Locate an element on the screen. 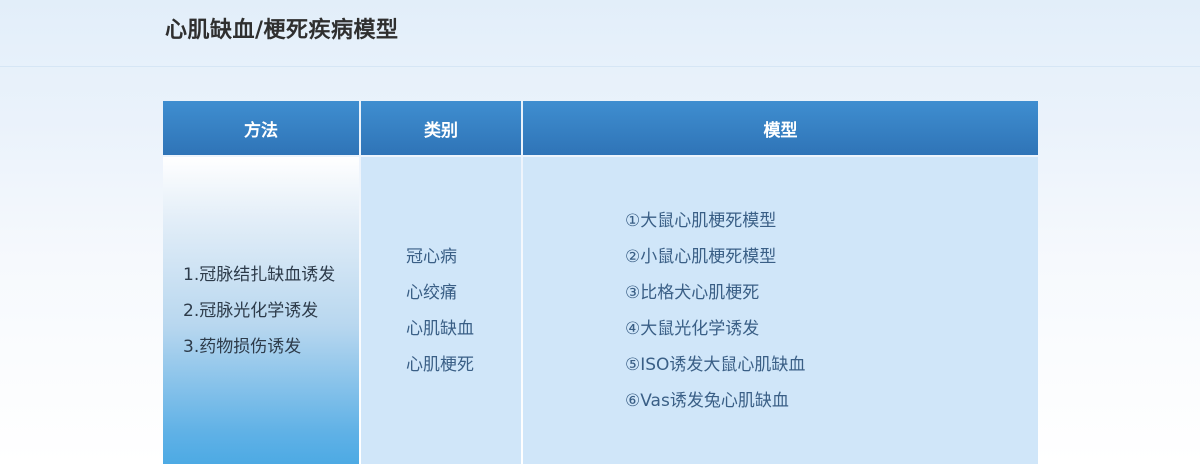 The height and width of the screenshot is (464, 1200). header-method: 方法 is located at coordinates (261, 128).